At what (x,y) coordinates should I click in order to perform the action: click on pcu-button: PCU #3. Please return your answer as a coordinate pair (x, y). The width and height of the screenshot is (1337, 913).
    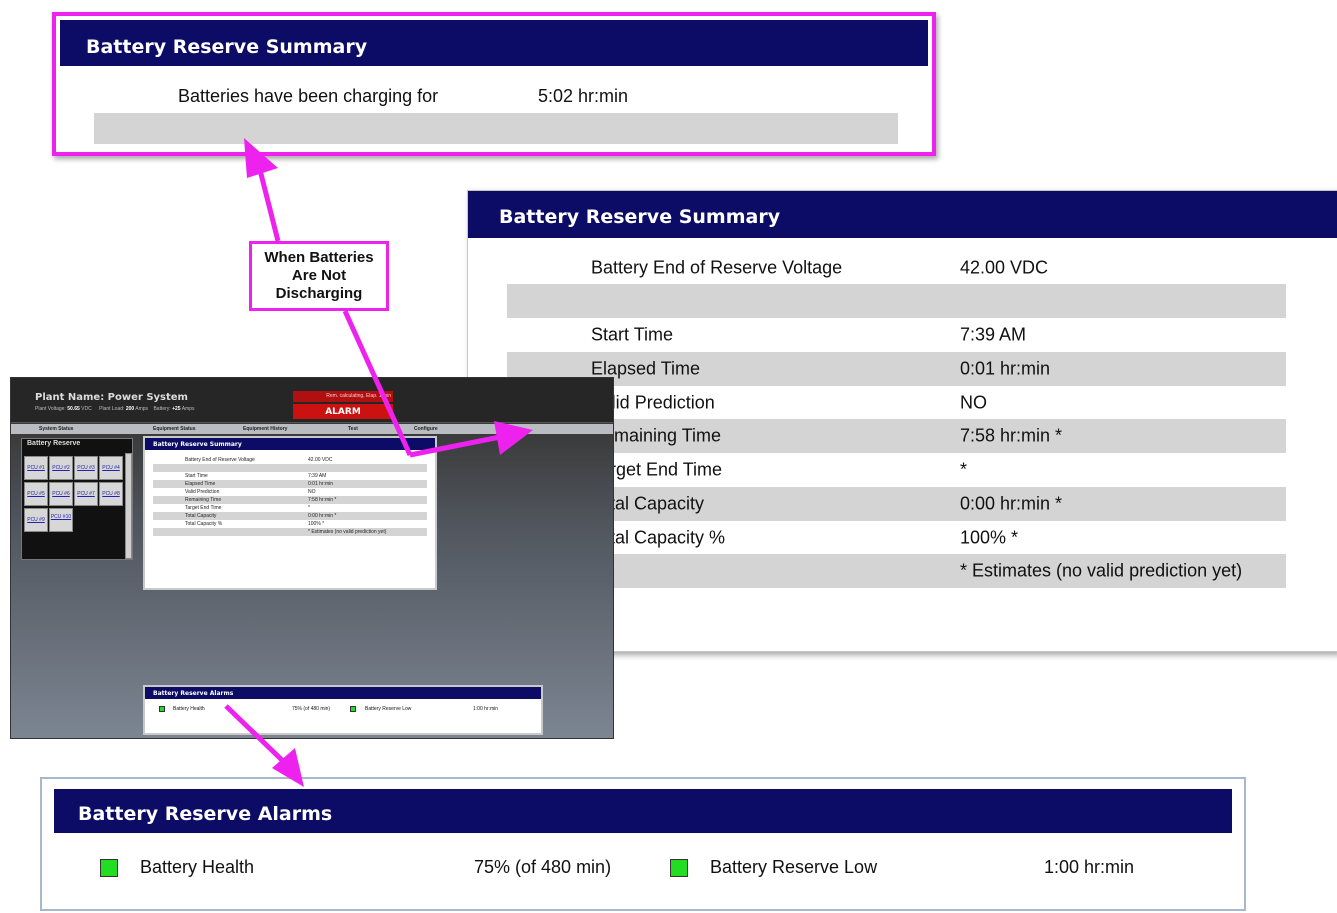
    Looking at the image, I should click on (86, 468).